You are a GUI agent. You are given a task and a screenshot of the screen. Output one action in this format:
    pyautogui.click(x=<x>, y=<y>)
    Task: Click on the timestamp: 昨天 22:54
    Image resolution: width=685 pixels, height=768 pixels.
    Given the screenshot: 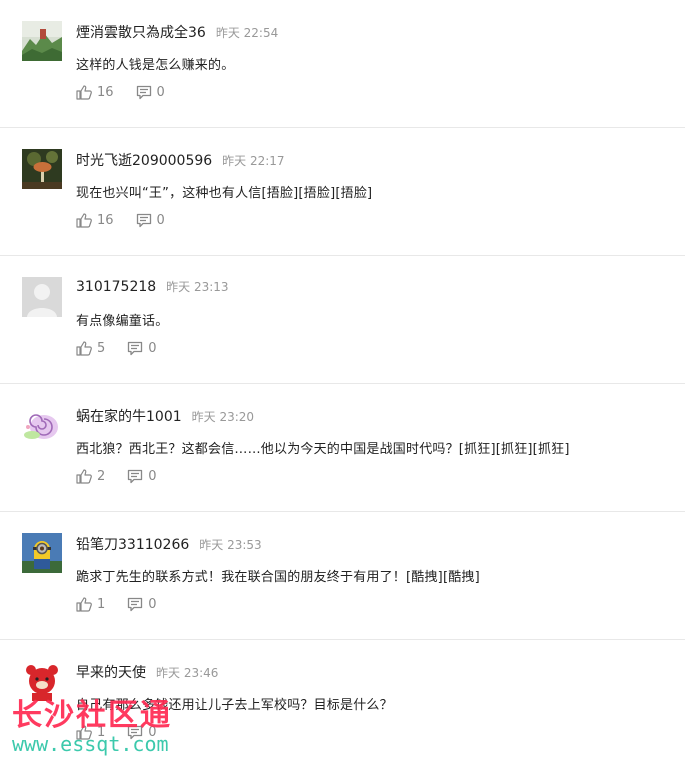 What is the action you would take?
    pyautogui.click(x=247, y=33)
    